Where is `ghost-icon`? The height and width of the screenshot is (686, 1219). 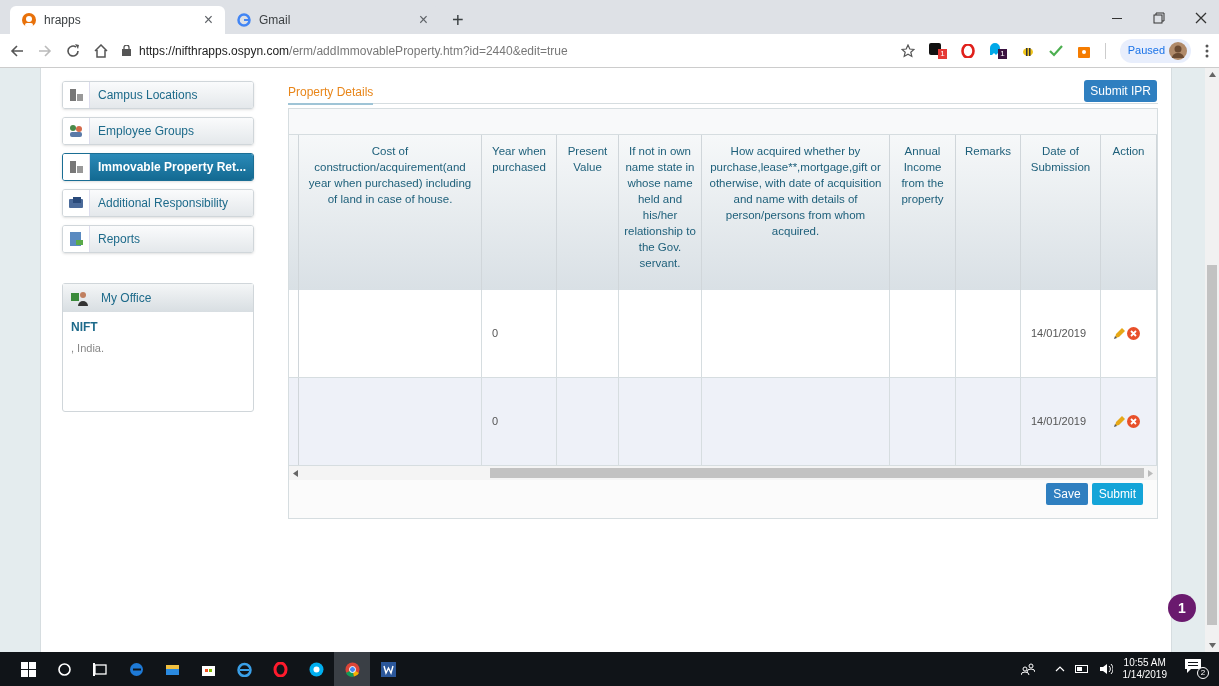
ghost-icon is located at coordinates (994, 48).